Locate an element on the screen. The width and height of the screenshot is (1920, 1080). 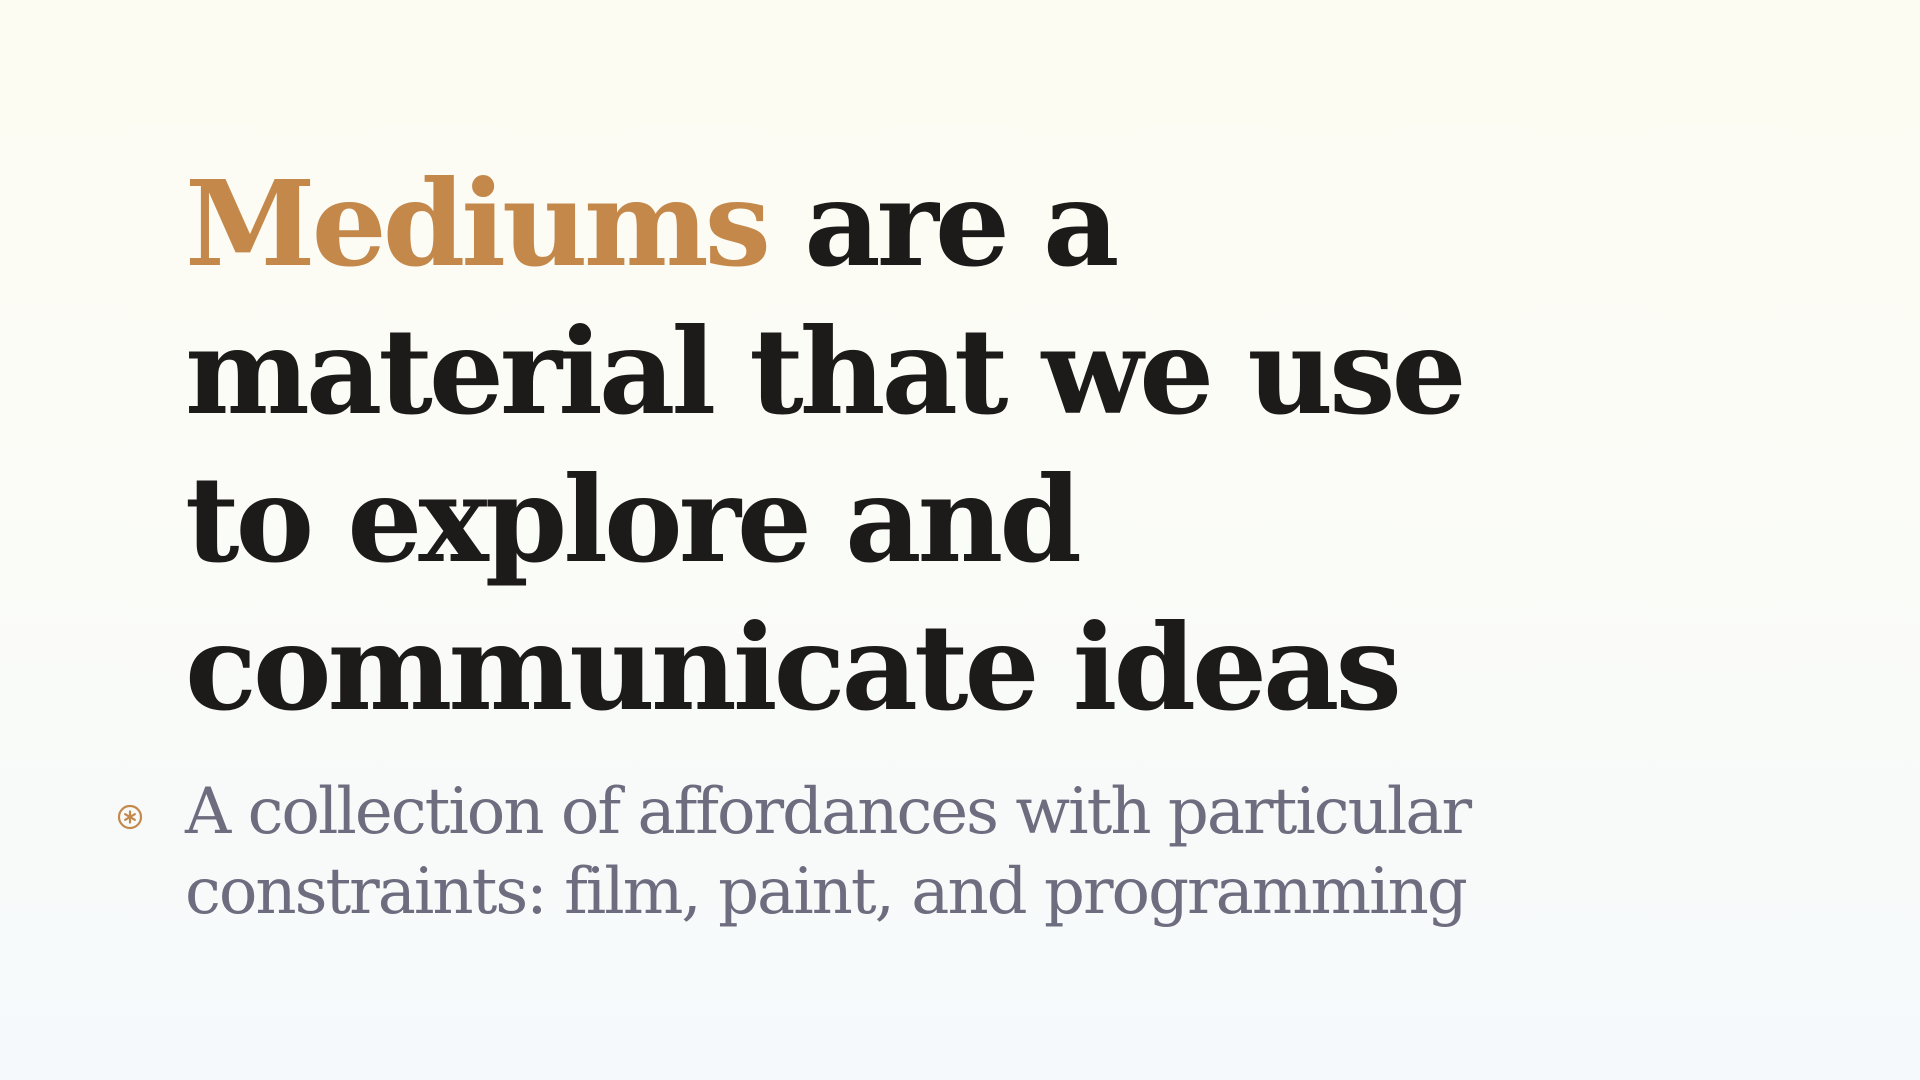
headline-line-3: to explore and is located at coordinates (633, 519).